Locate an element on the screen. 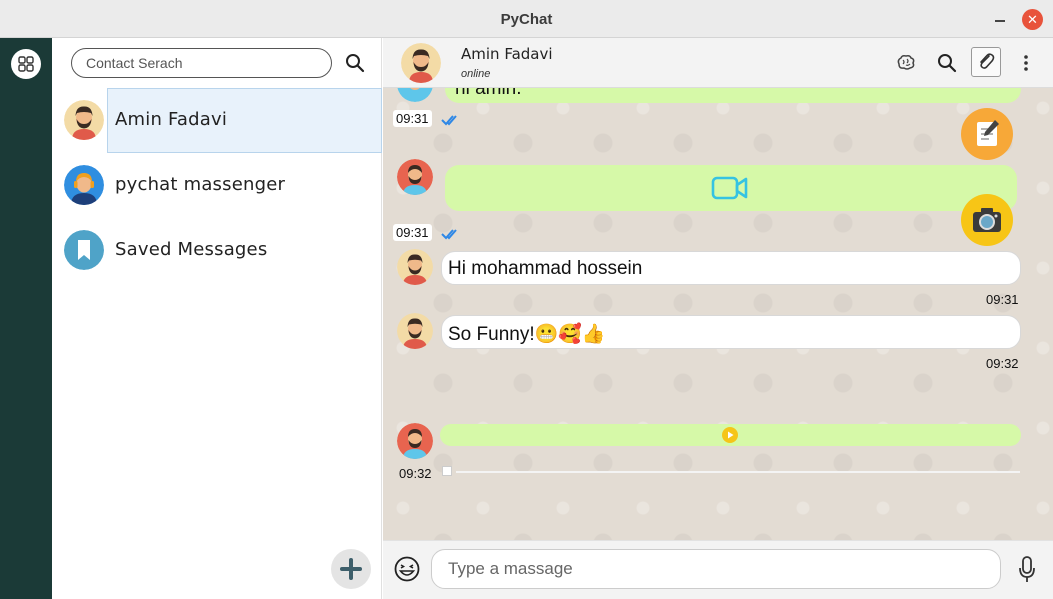  close-icon: ✕ is located at coordinates (1032, 19).